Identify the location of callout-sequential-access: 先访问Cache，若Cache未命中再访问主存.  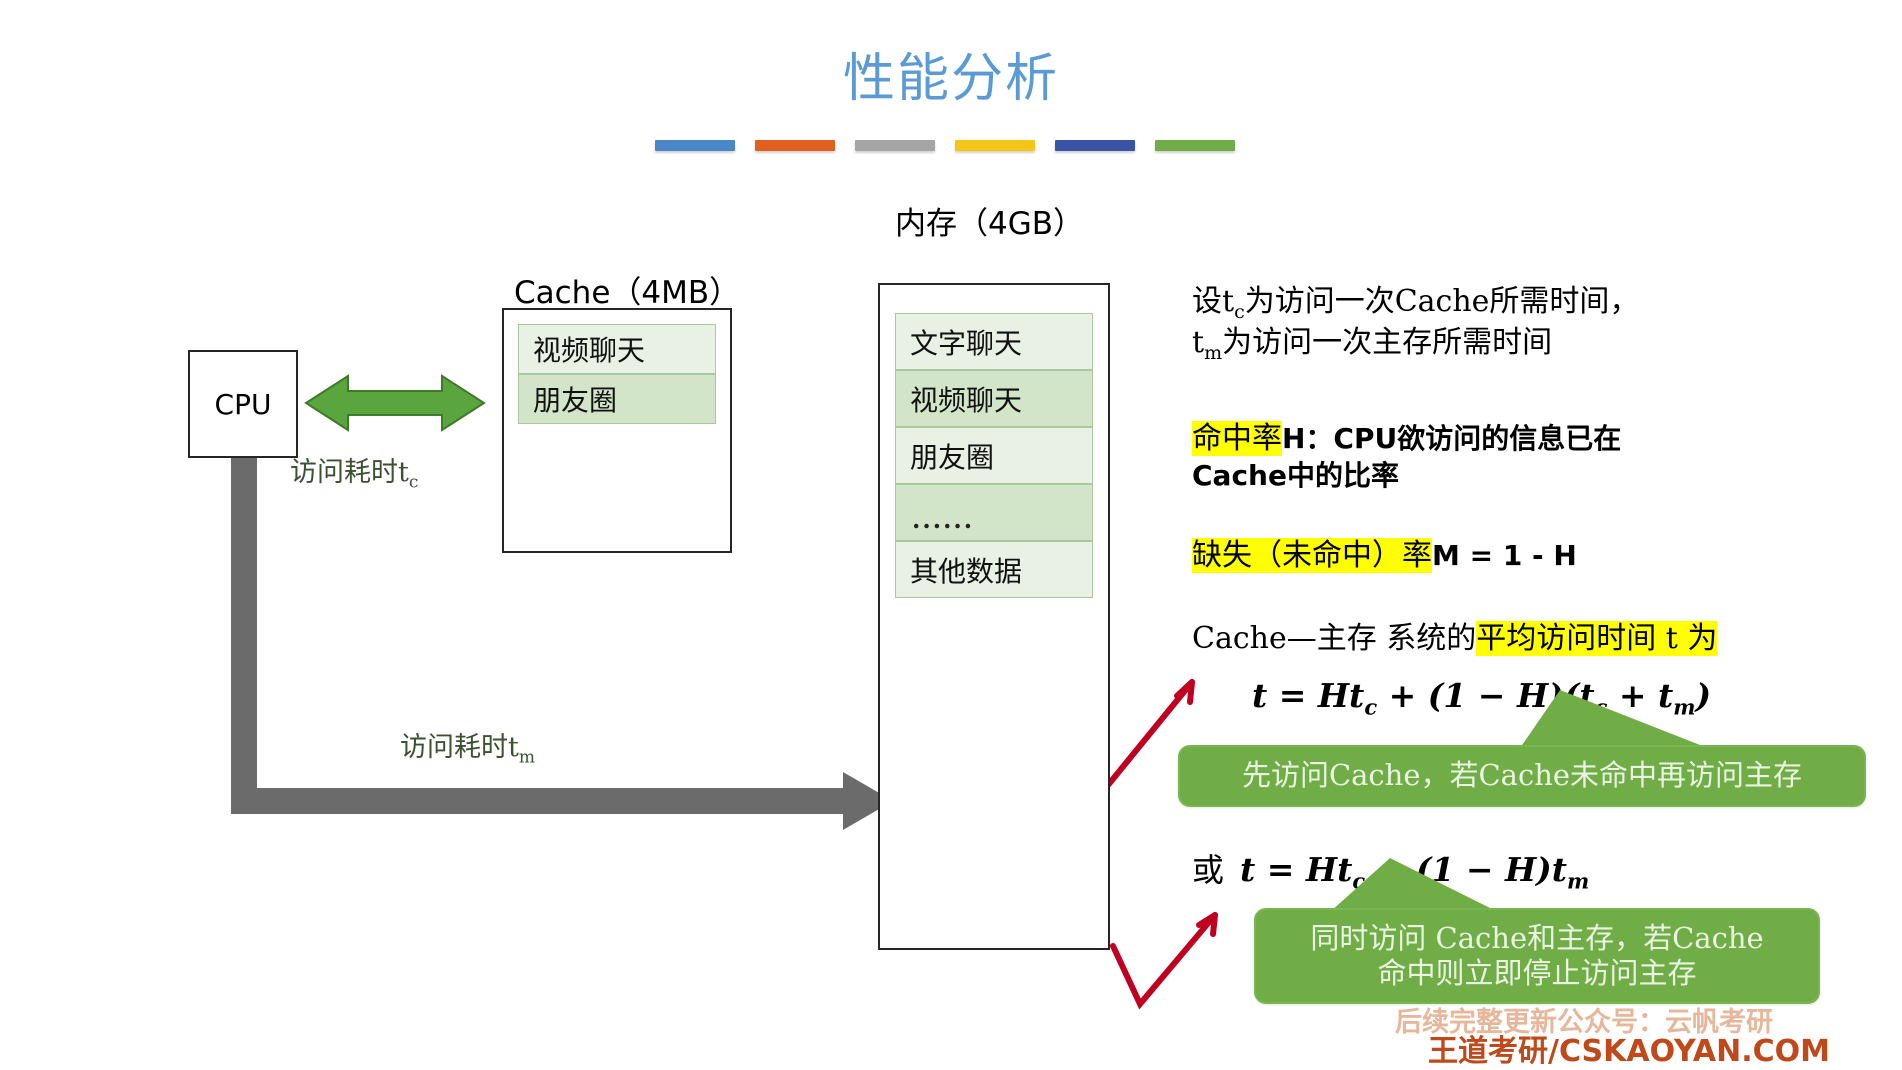
(1522, 776).